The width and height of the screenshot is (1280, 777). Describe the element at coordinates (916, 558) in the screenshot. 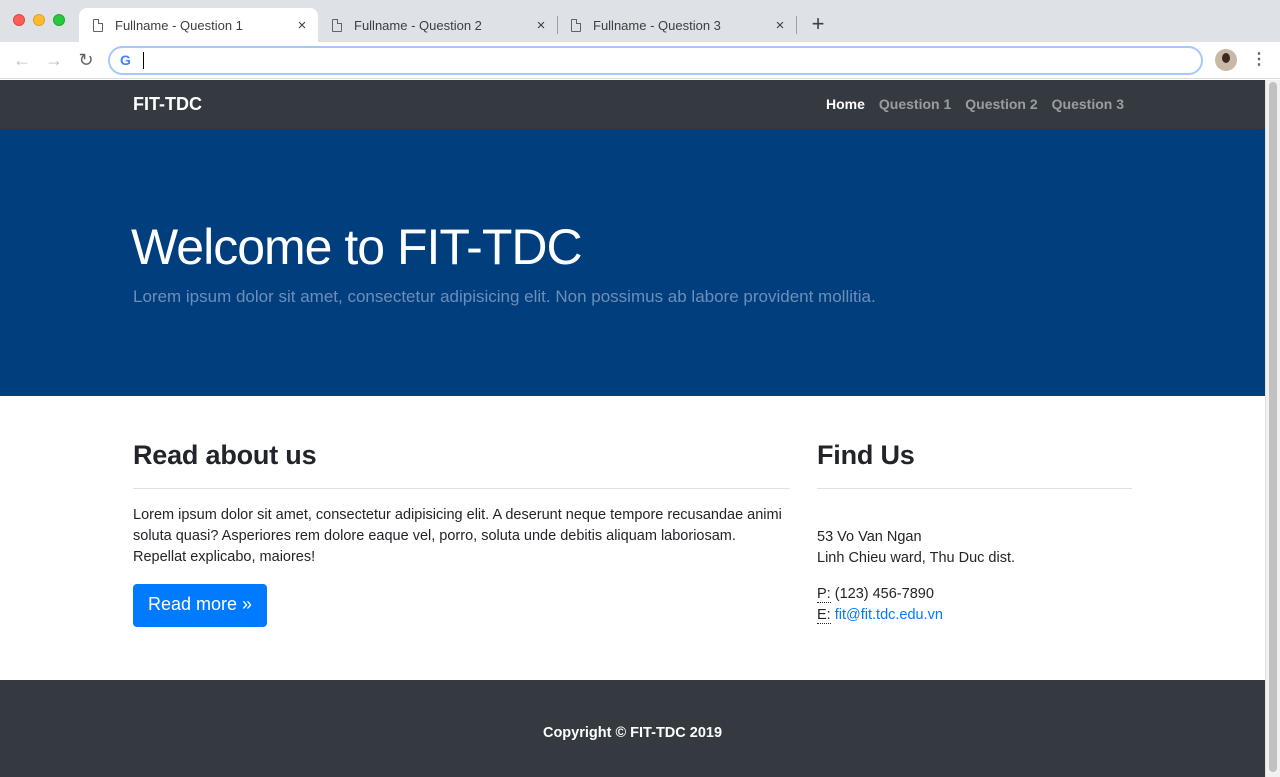

I see `address-line-2: Linh Chieu ward, Thu Duc dist.` at that location.